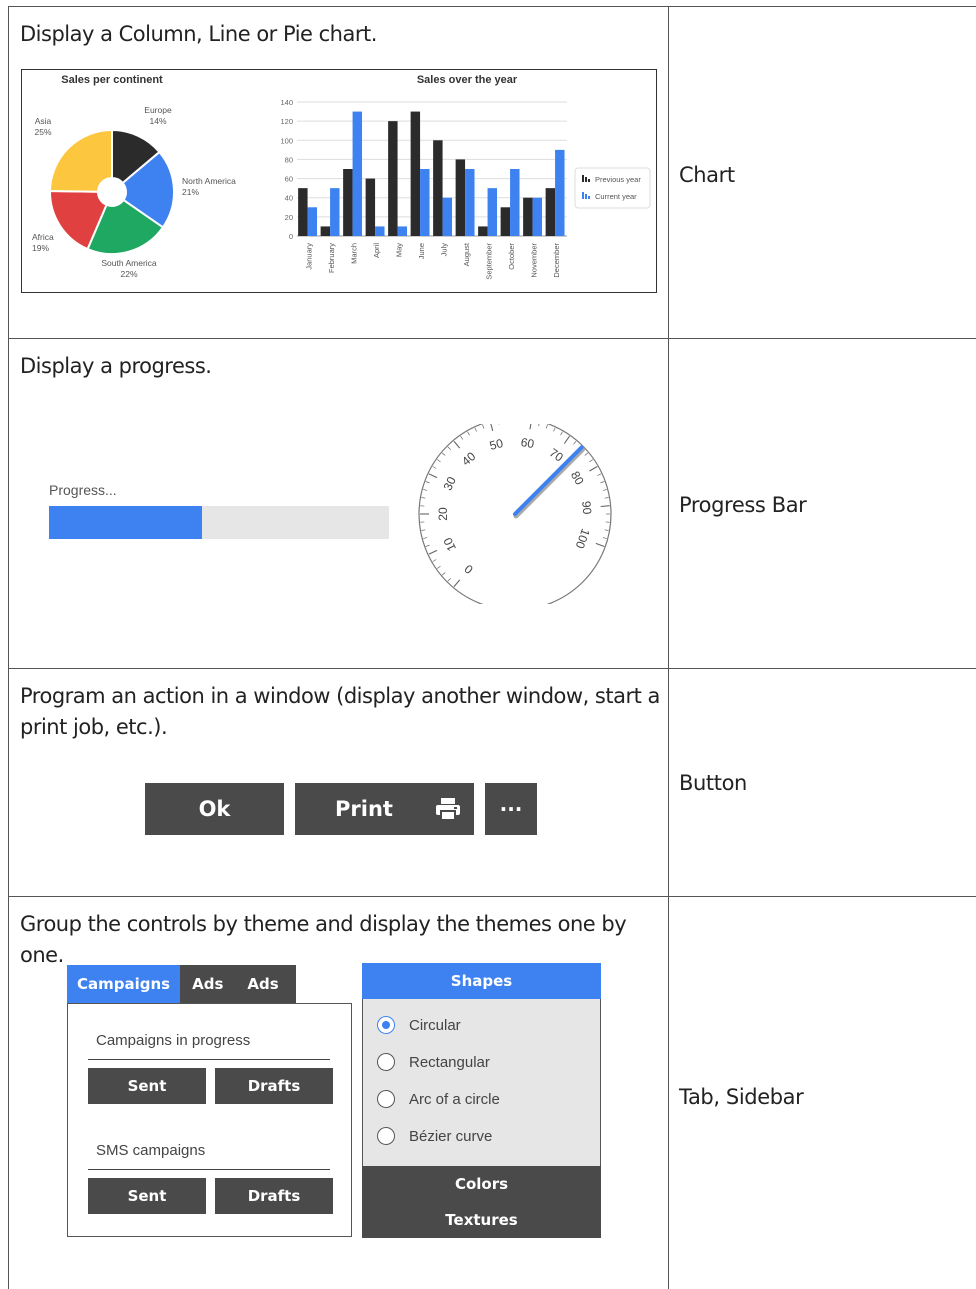 This screenshot has height=1289, width=976. I want to click on sent-button-sms: Sent, so click(147, 1196).